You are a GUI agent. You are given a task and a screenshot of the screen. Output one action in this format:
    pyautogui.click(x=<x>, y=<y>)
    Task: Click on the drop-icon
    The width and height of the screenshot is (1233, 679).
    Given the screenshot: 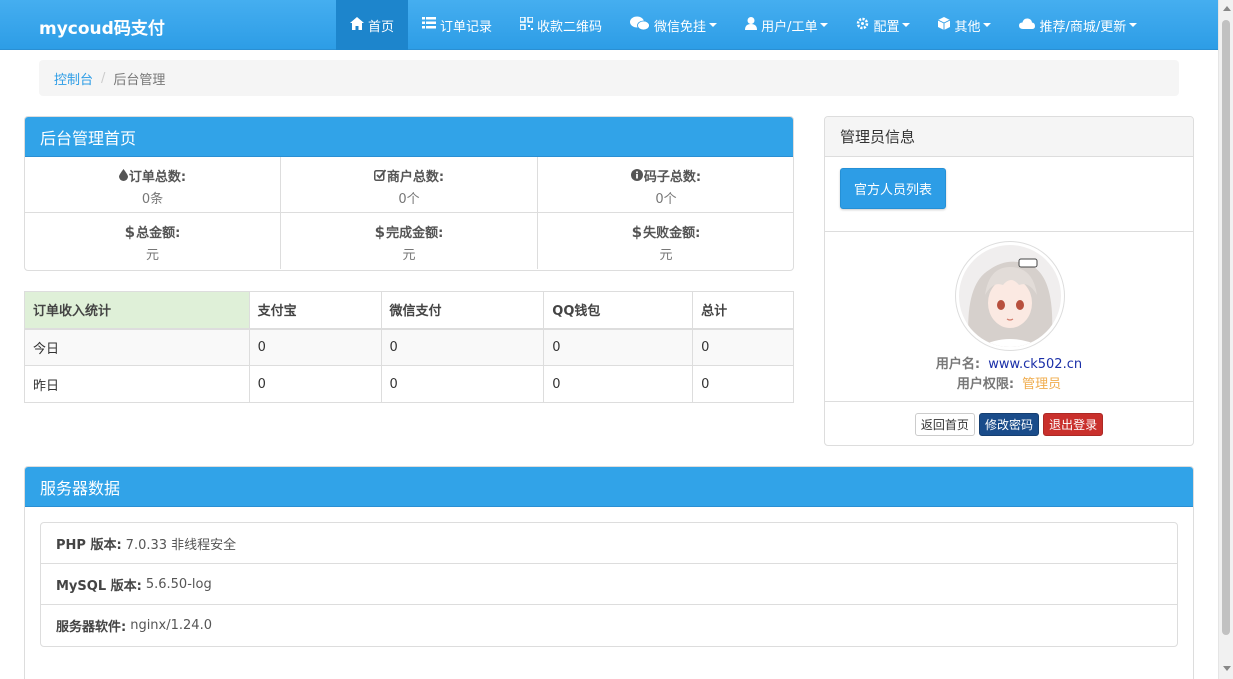 What is the action you would take?
    pyautogui.click(x=123, y=177)
    